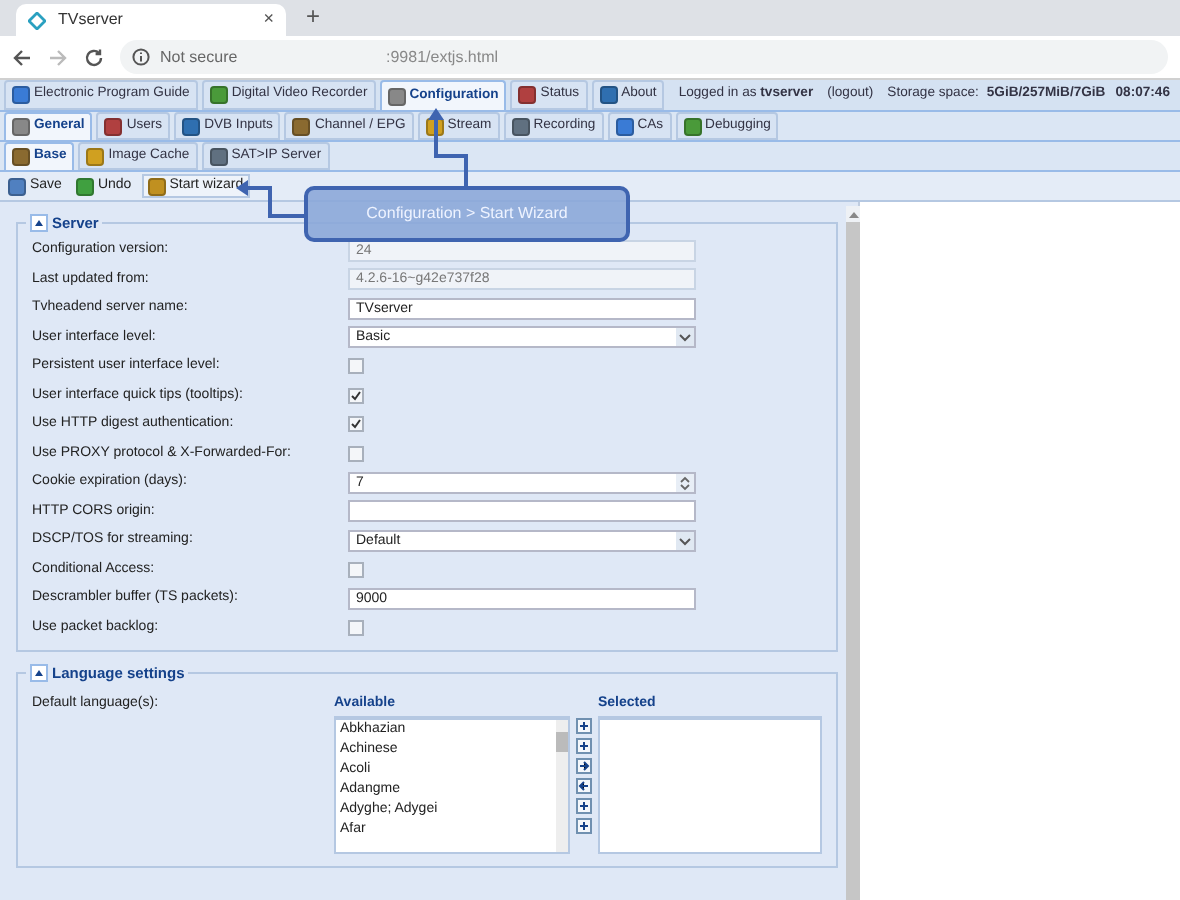 The image size is (1180, 900). I want to click on info-icon, so click(141, 57).